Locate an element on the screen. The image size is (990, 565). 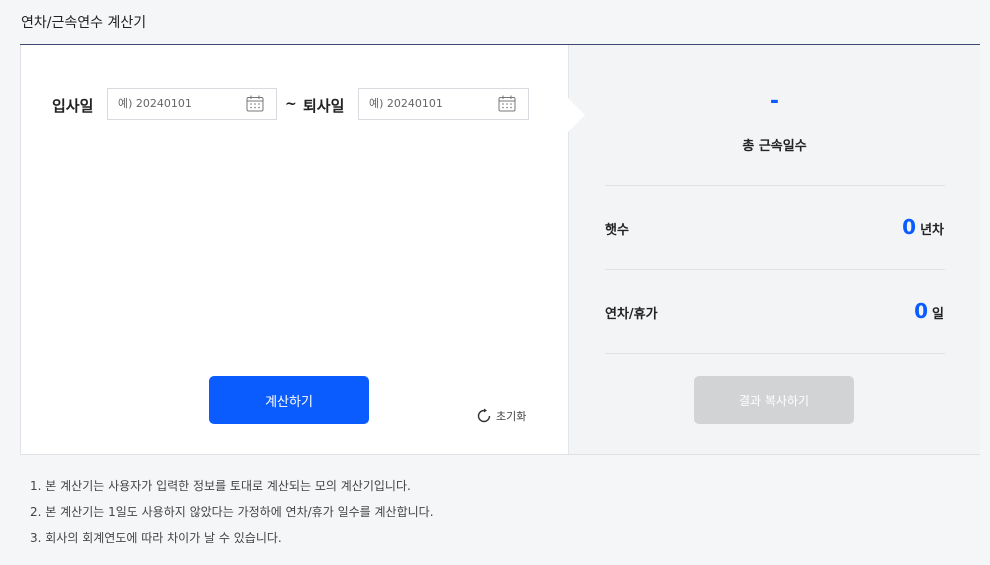
refresh-icon is located at coordinates (484, 415).